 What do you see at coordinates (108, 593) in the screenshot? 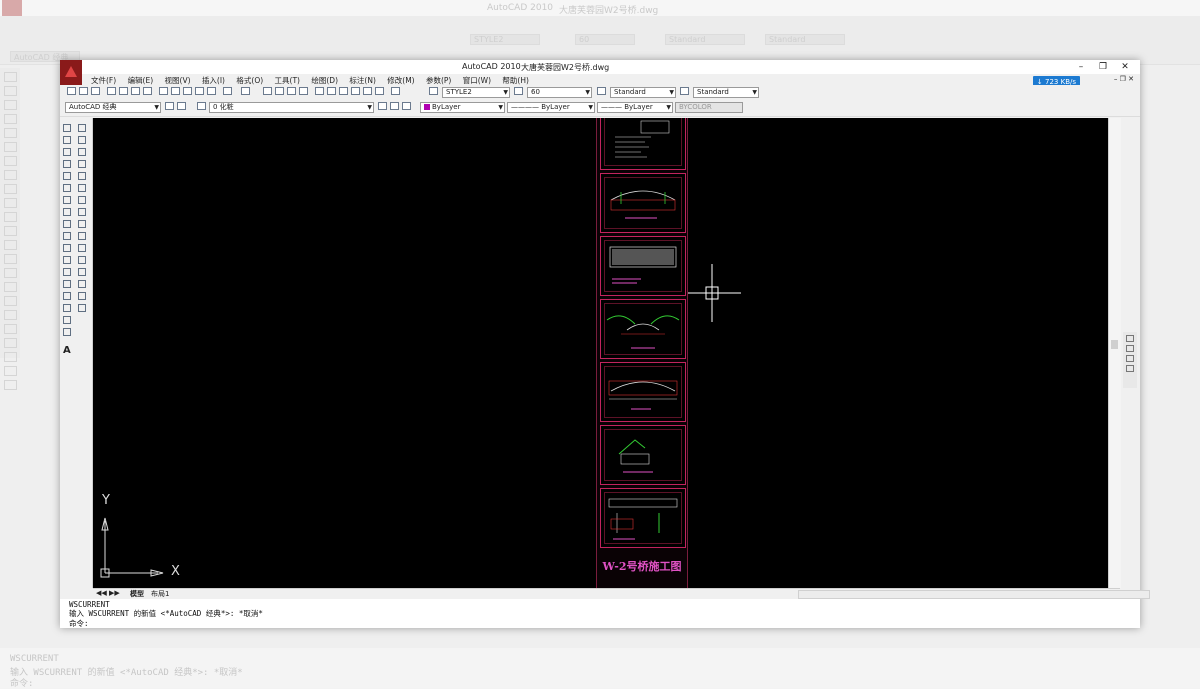
I see `tab-nav-arrows: ◀◀ ▶▶` at bounding box center [108, 593].